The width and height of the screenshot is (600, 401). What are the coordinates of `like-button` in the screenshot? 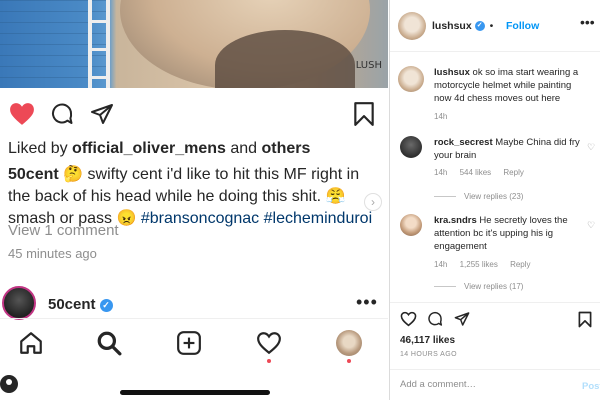 It's located at (22, 114).